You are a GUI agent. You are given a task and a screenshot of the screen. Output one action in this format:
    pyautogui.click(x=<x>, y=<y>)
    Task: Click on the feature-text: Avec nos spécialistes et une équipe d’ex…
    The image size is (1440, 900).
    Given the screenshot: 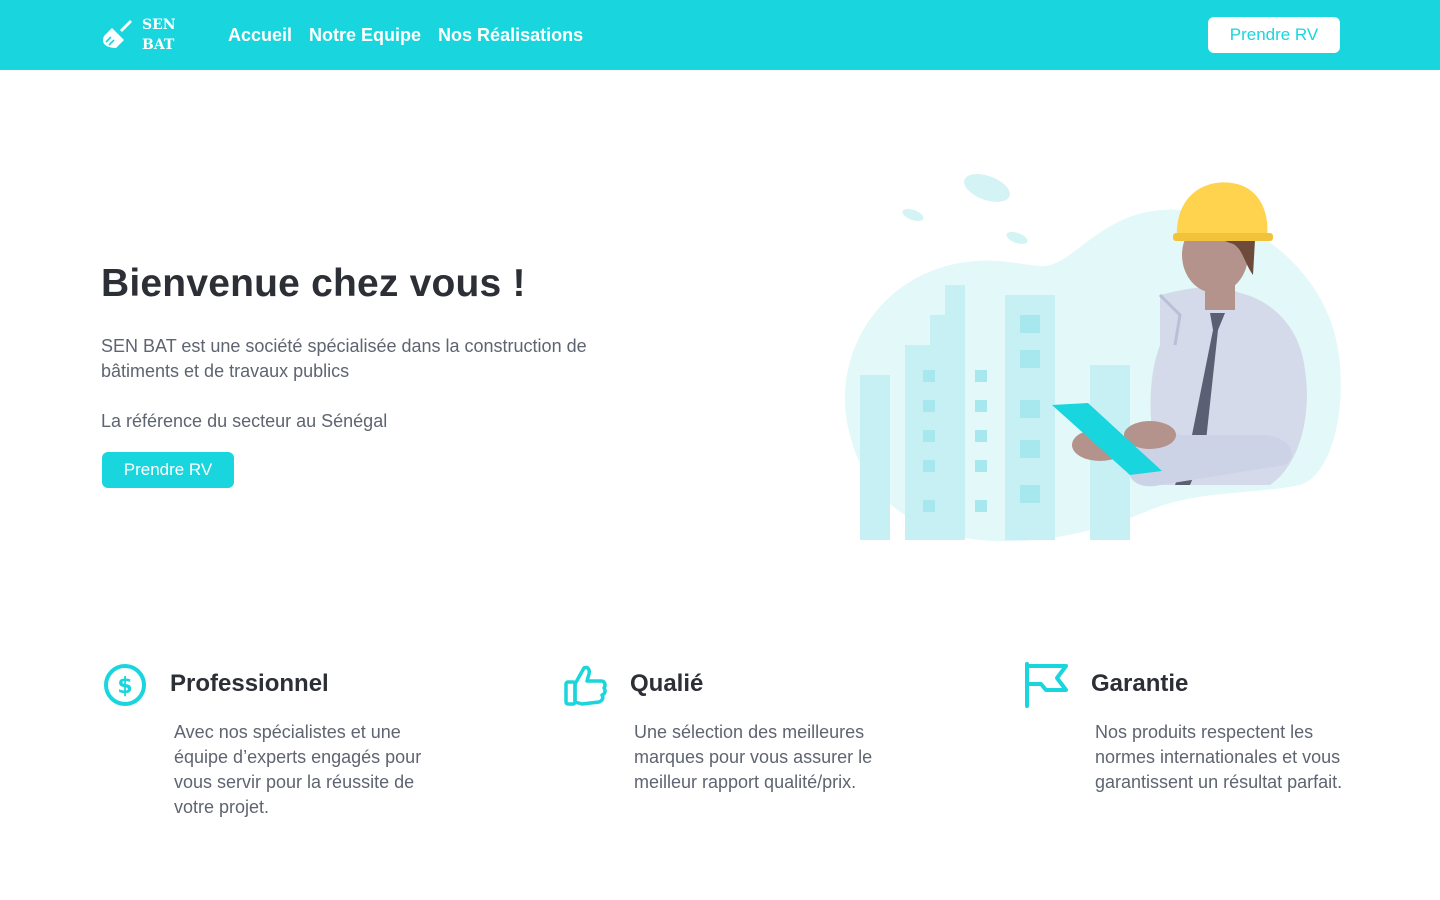 What is the action you would take?
    pyautogui.click(x=298, y=769)
    